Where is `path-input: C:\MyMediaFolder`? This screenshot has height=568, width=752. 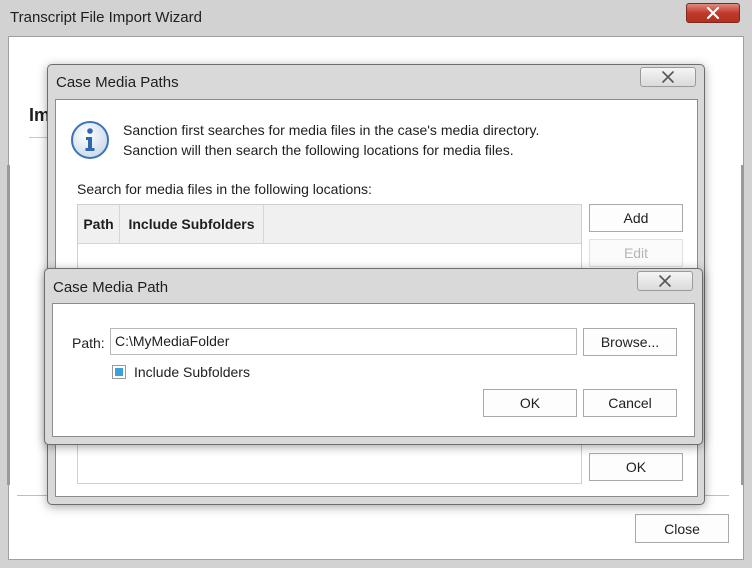
path-input: C:\MyMediaFolder is located at coordinates (343, 341).